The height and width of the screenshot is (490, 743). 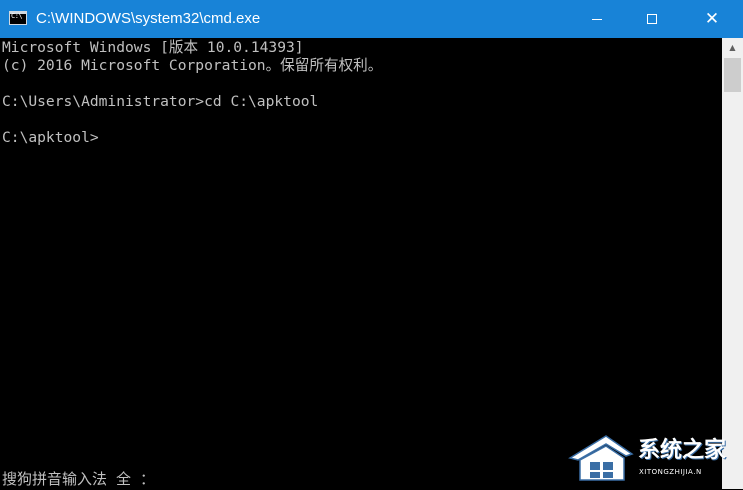 I want to click on watermark: 系统之家 XITONGZHIJIA.N, so click(x=653, y=458).